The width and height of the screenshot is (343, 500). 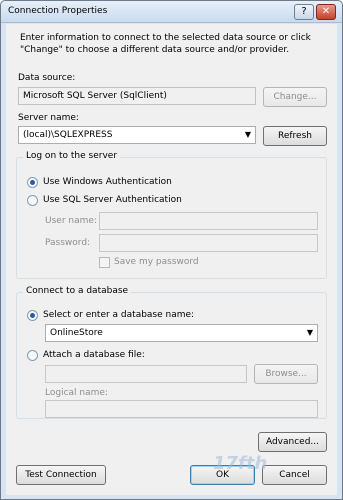 What do you see at coordinates (181, 333) in the screenshot?
I see `database-name-combo: OnlineStore ▼` at bounding box center [181, 333].